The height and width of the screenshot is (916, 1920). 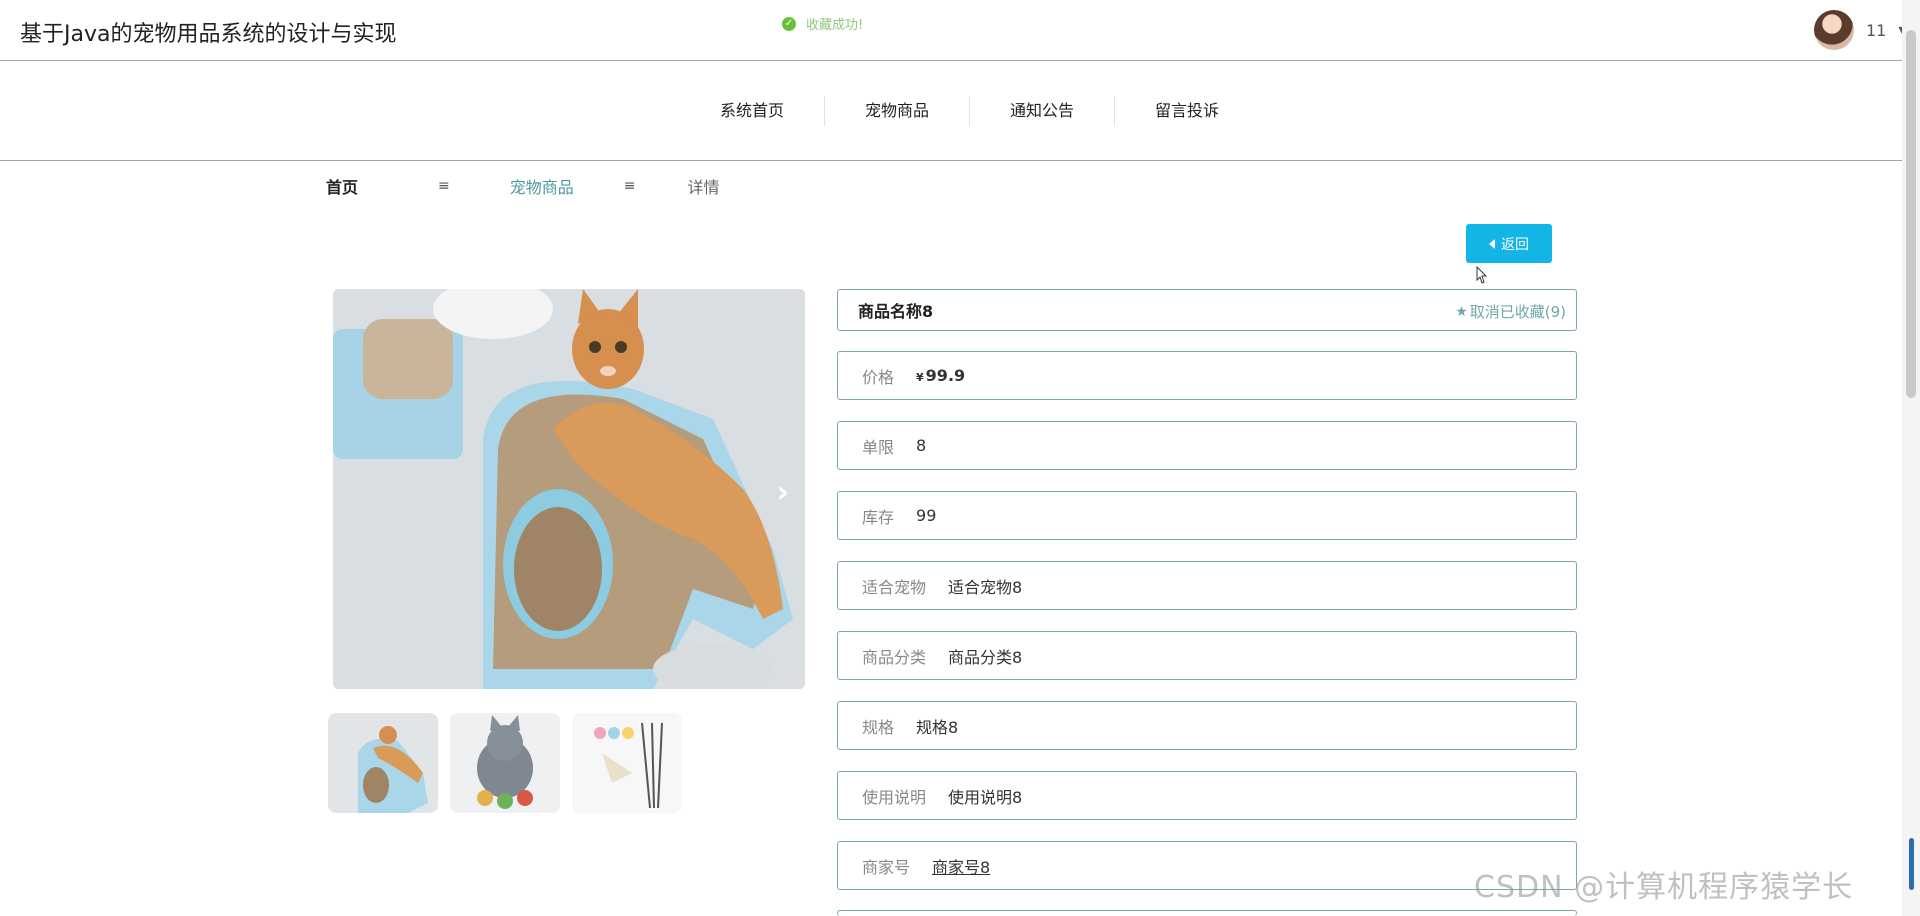 What do you see at coordinates (1207, 865) in the screenshot?
I see `seller-row: 商家号 商家号8` at bounding box center [1207, 865].